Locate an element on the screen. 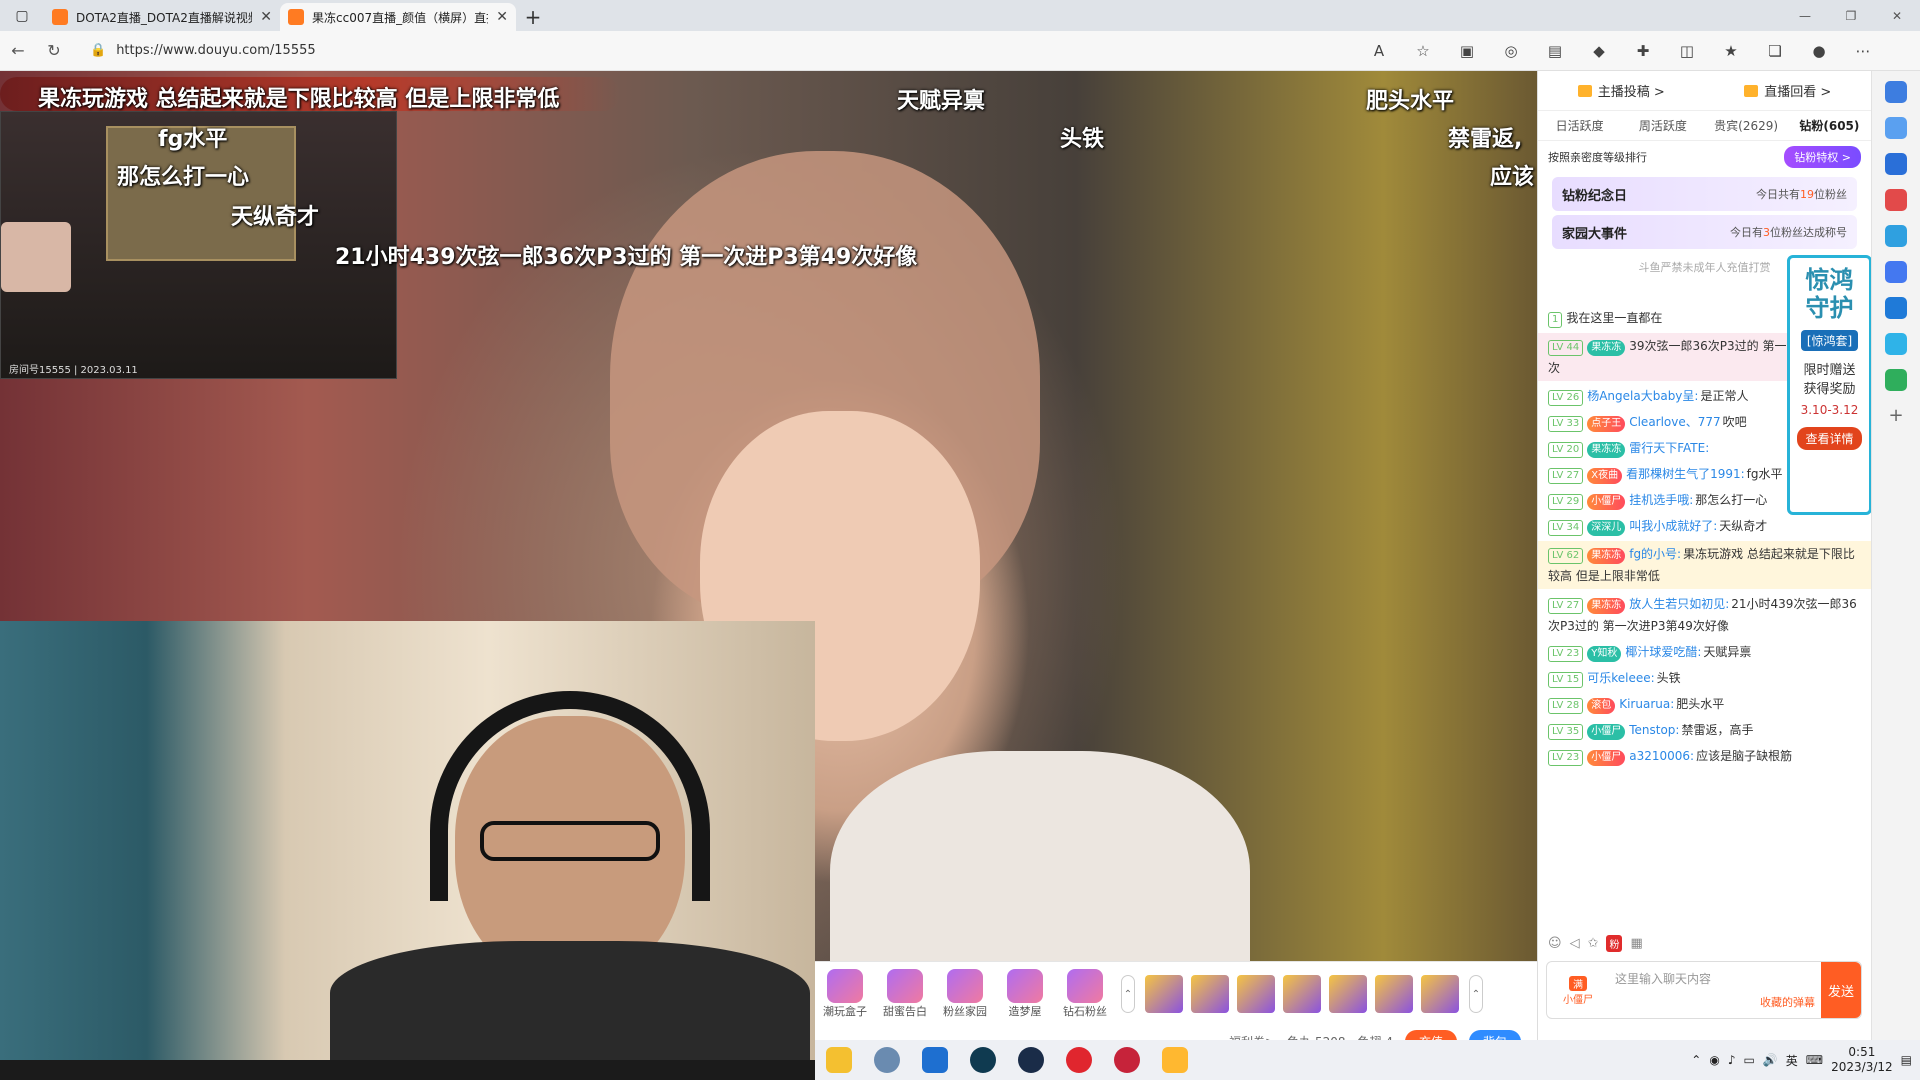 This screenshot has width=1920, height=1080. chat-nickname: fg的小号: is located at coordinates (1655, 554).